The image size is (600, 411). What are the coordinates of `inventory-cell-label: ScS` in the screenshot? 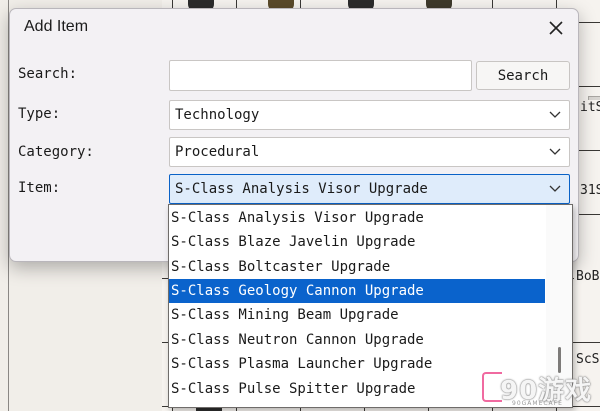 It's located at (587, 359).